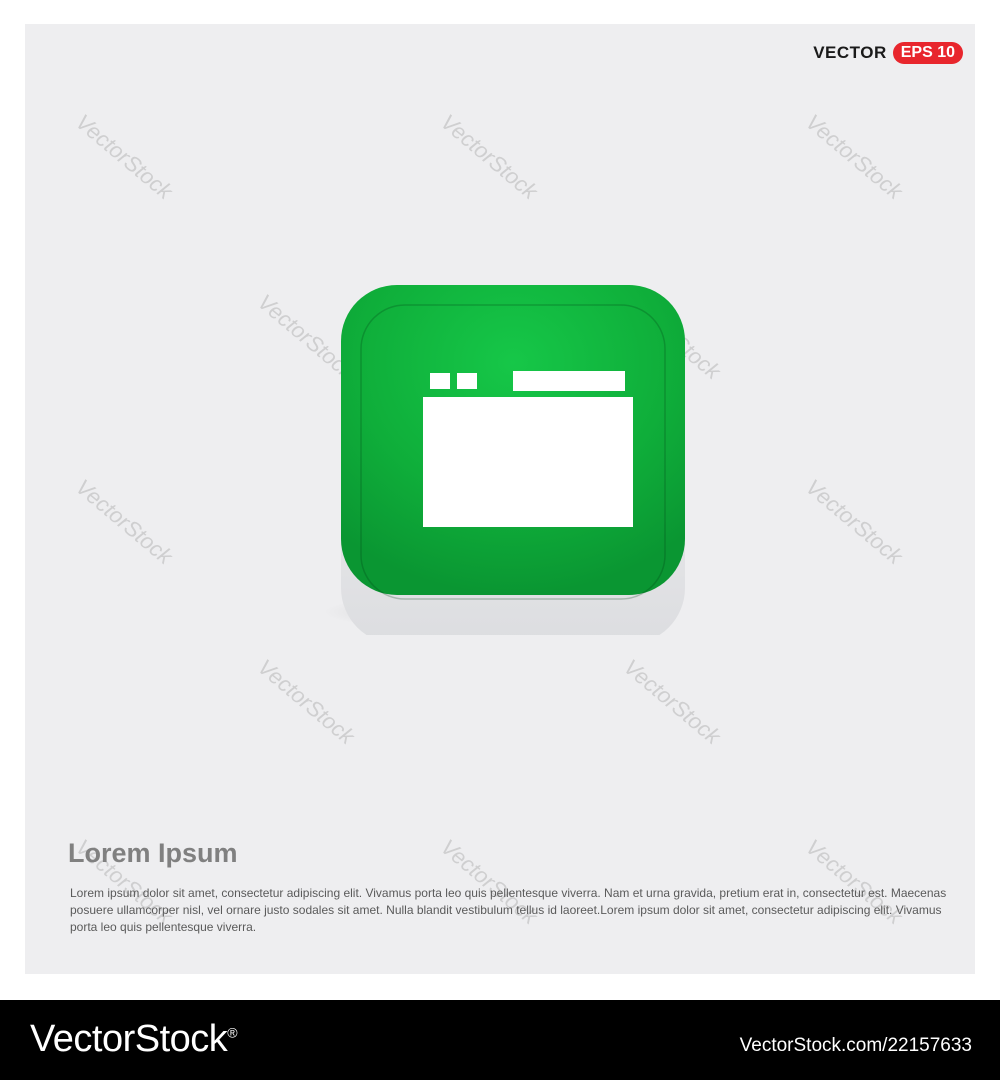 This screenshot has height=1080, width=1000. What do you see at coordinates (927, 53) in the screenshot?
I see `eps-badge: EPS 10` at bounding box center [927, 53].